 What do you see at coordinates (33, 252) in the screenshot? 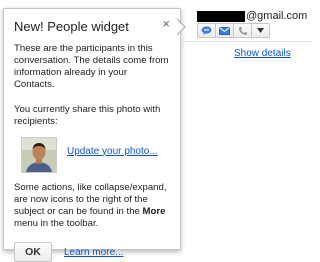
I see `ok-button: OK` at bounding box center [33, 252].